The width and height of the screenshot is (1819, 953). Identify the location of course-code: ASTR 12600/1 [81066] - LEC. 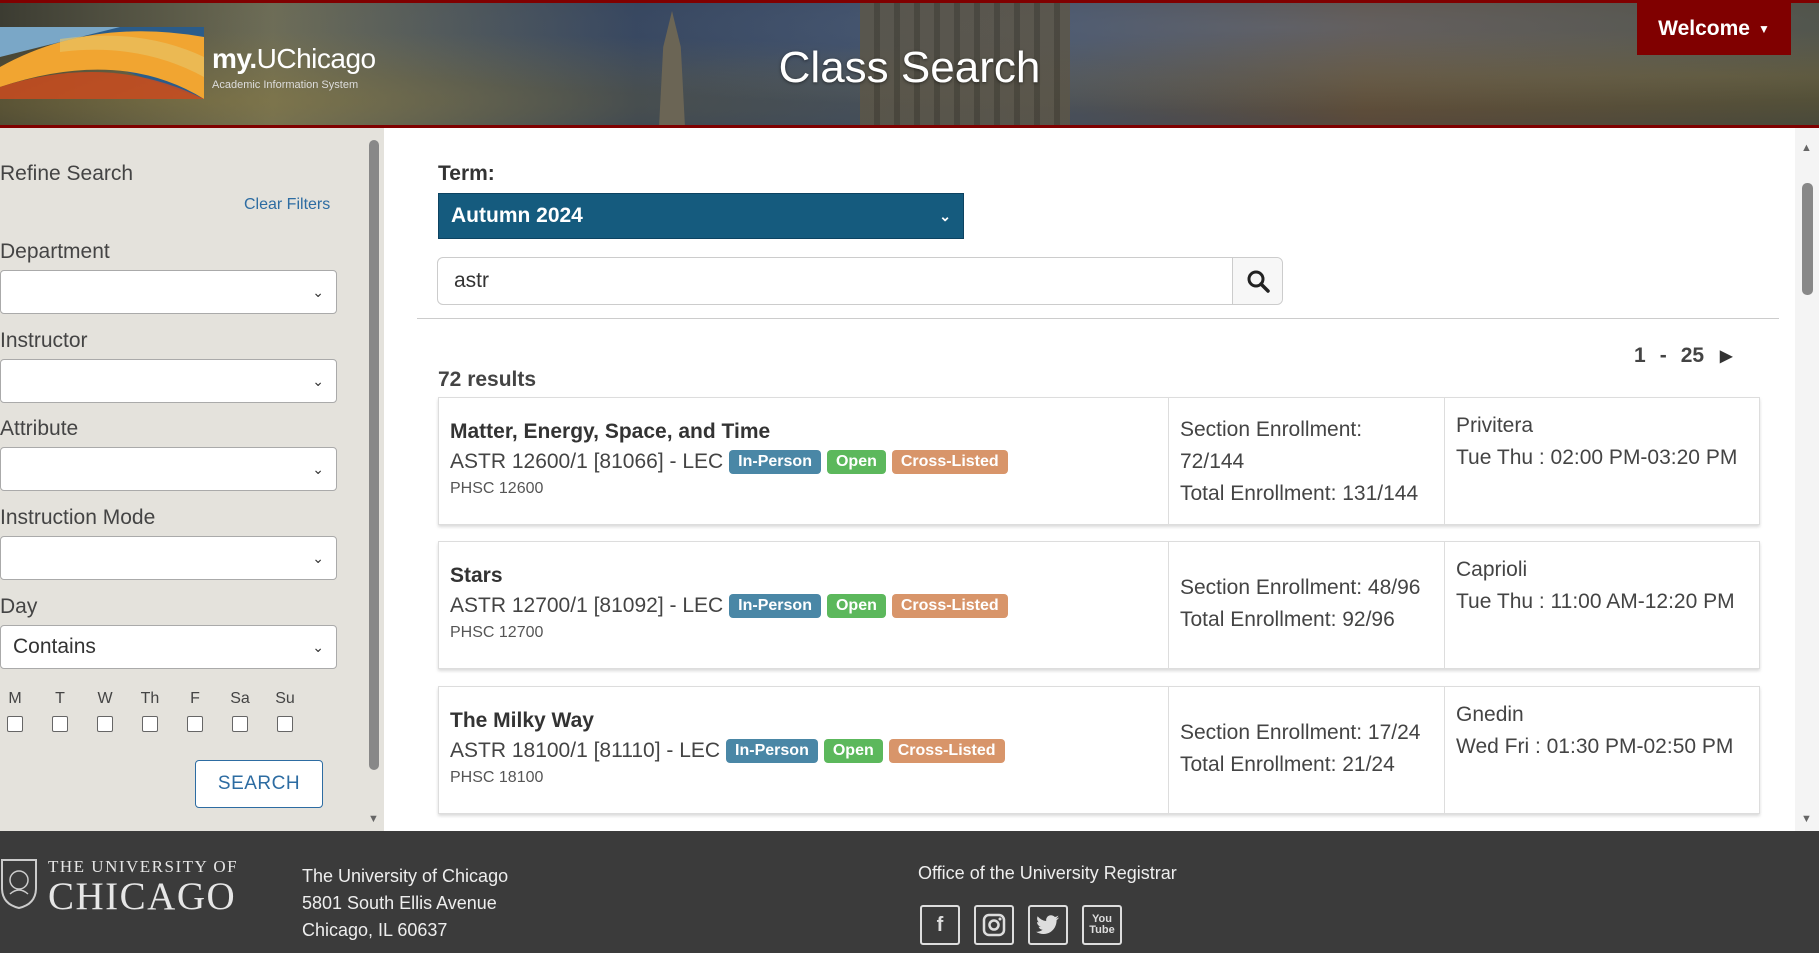
(587, 461).